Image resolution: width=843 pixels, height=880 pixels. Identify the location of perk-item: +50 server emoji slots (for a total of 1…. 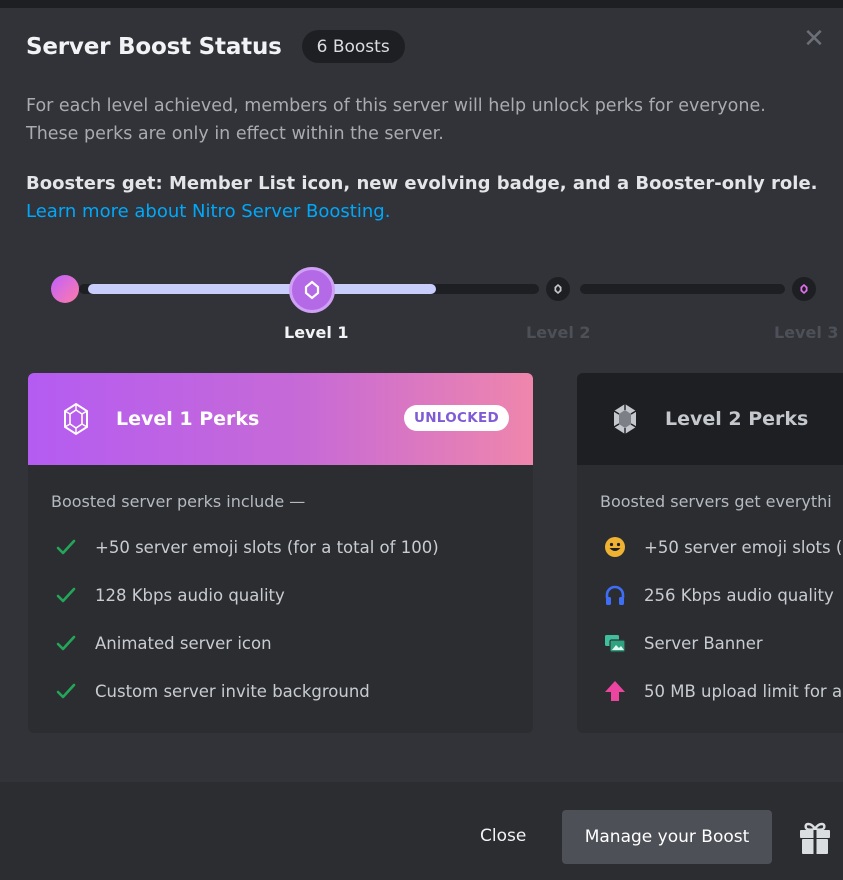
(292, 547).